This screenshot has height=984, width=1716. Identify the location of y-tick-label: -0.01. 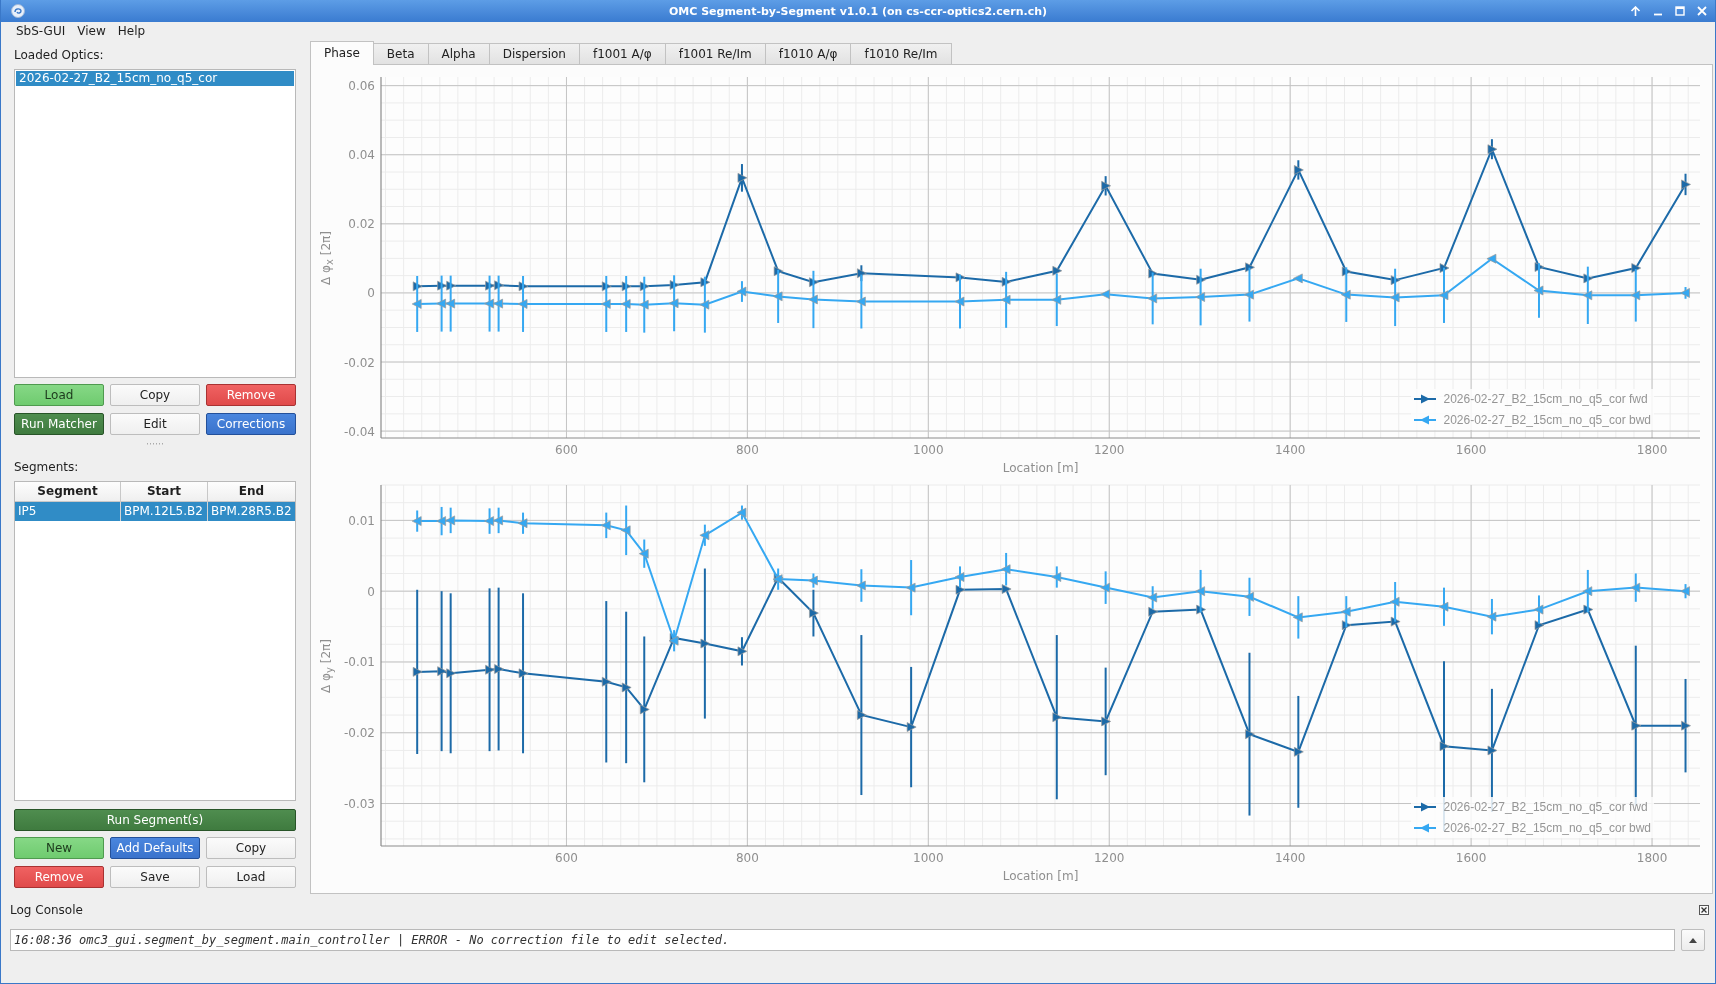
(359, 662).